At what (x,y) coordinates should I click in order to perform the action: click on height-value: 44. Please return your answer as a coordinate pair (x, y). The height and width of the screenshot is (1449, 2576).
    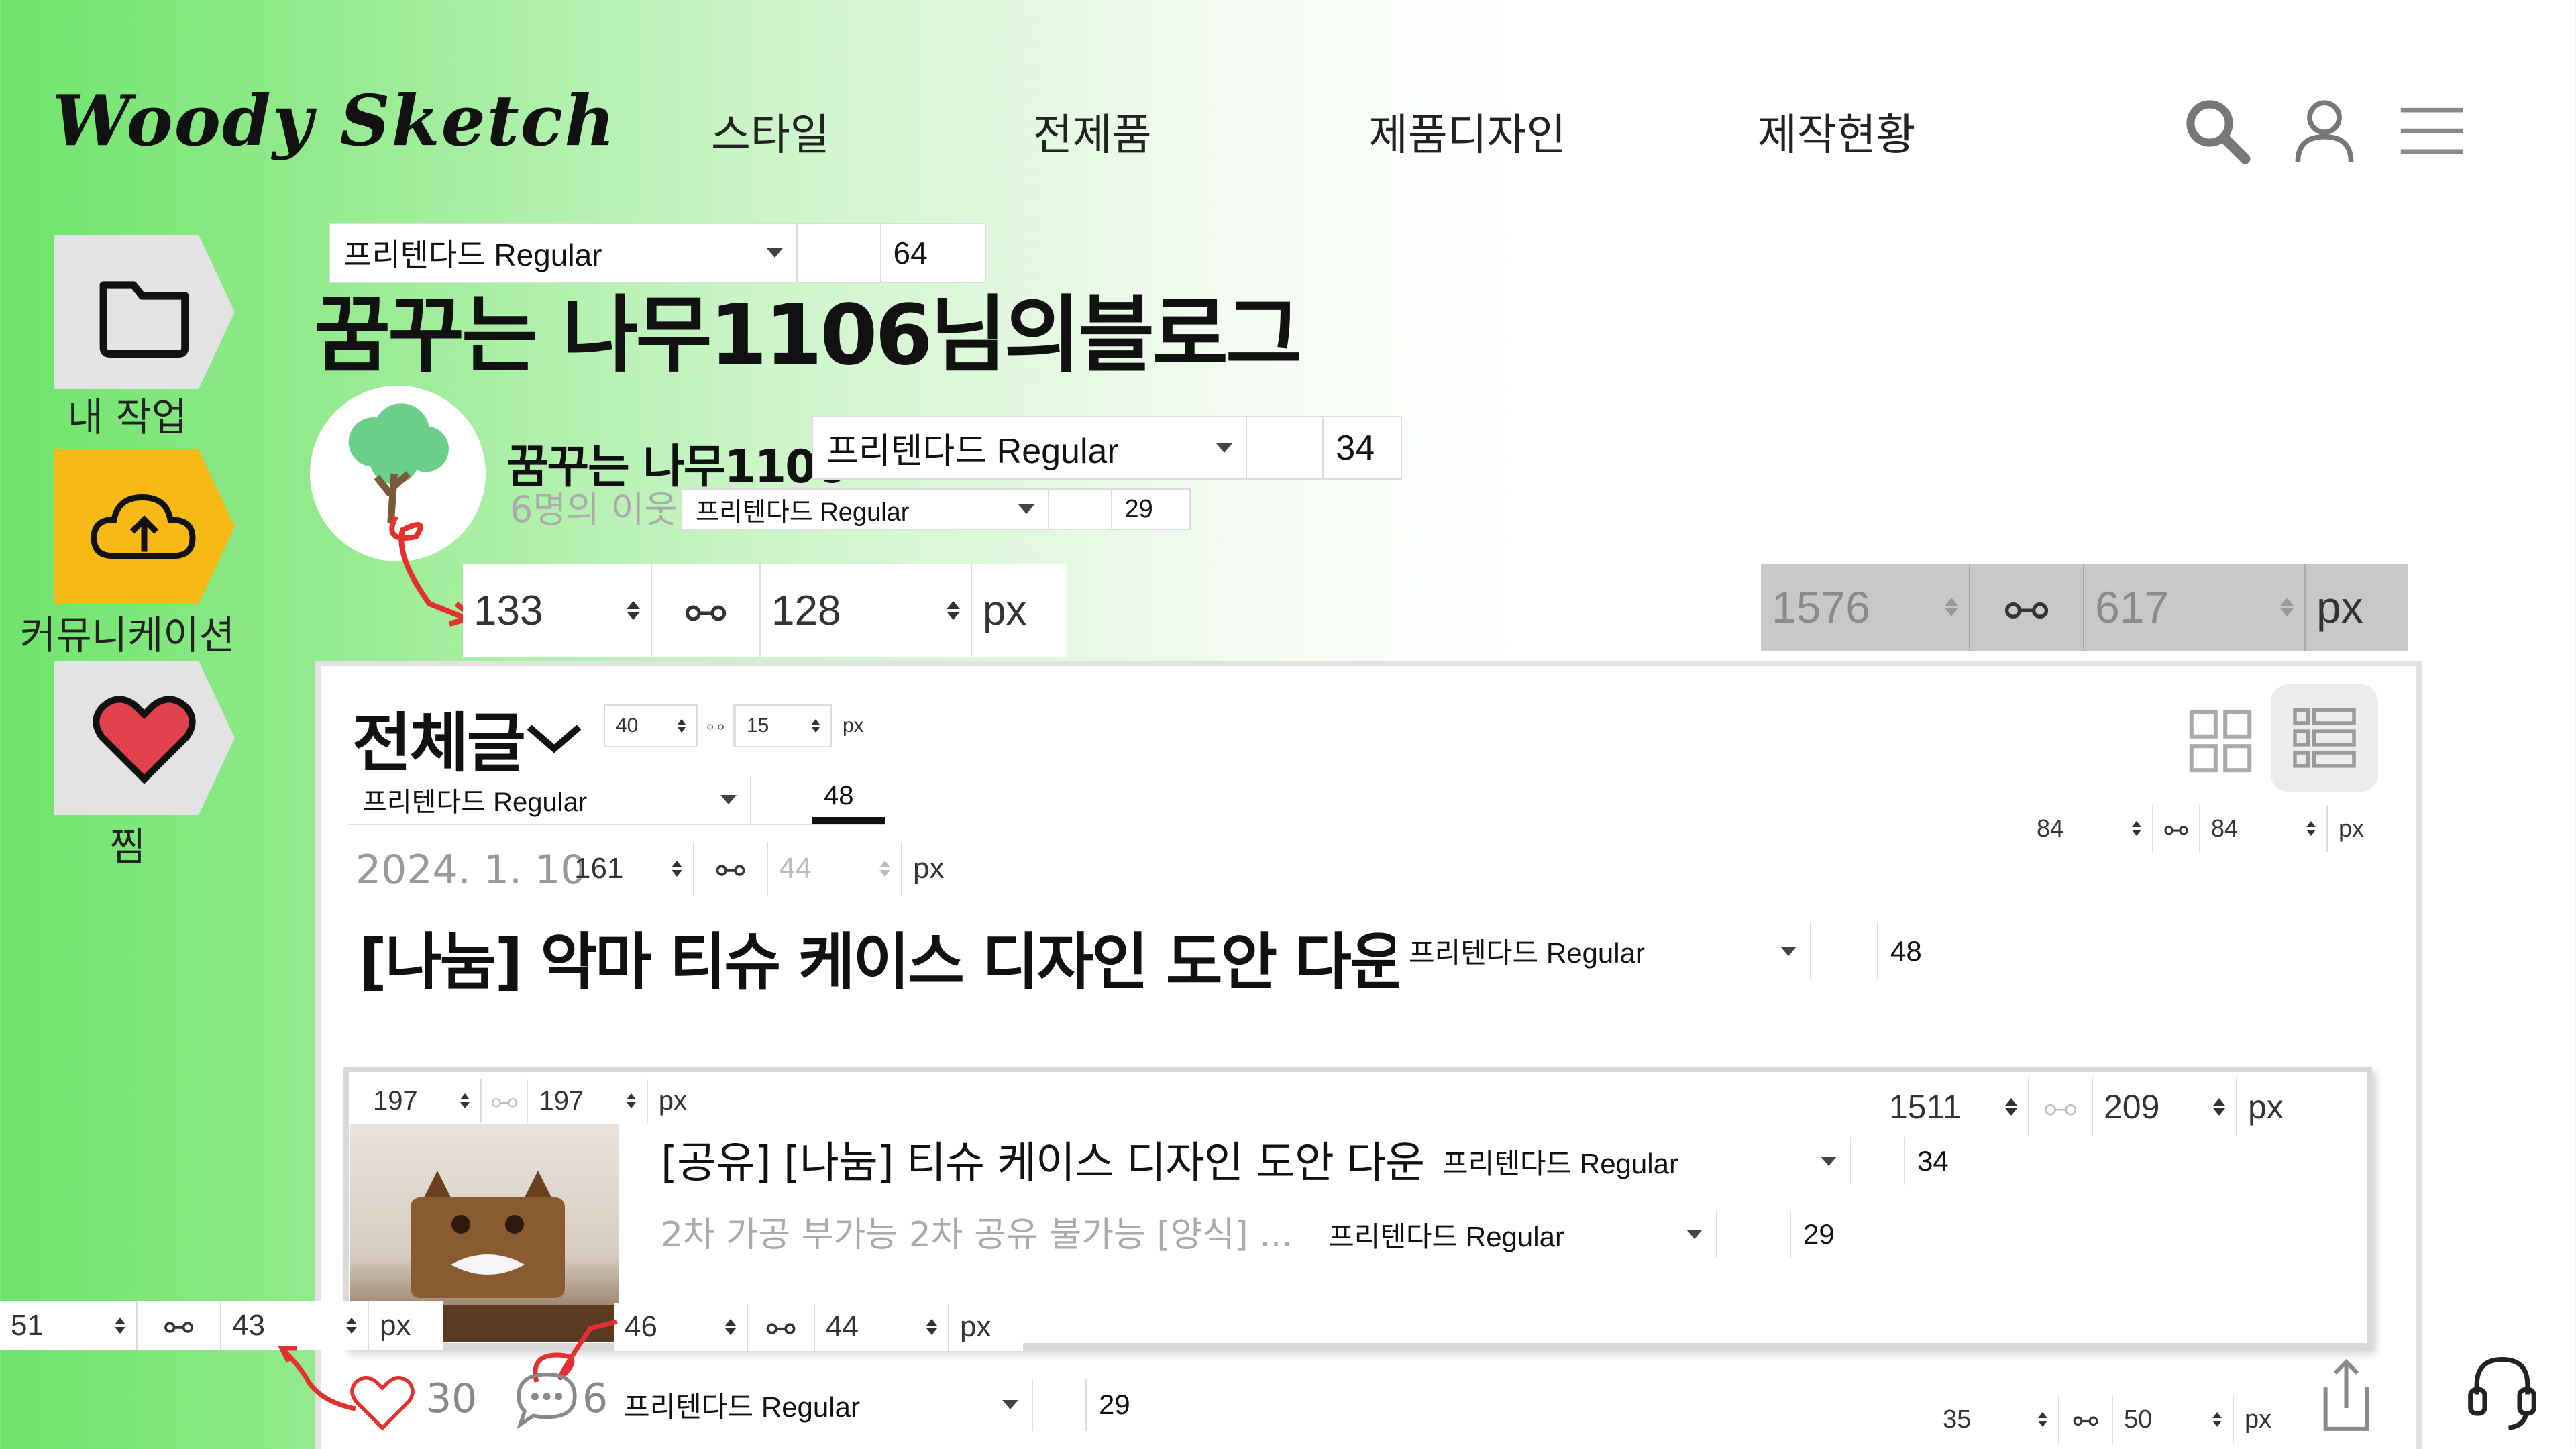
    Looking at the image, I should click on (842, 1327).